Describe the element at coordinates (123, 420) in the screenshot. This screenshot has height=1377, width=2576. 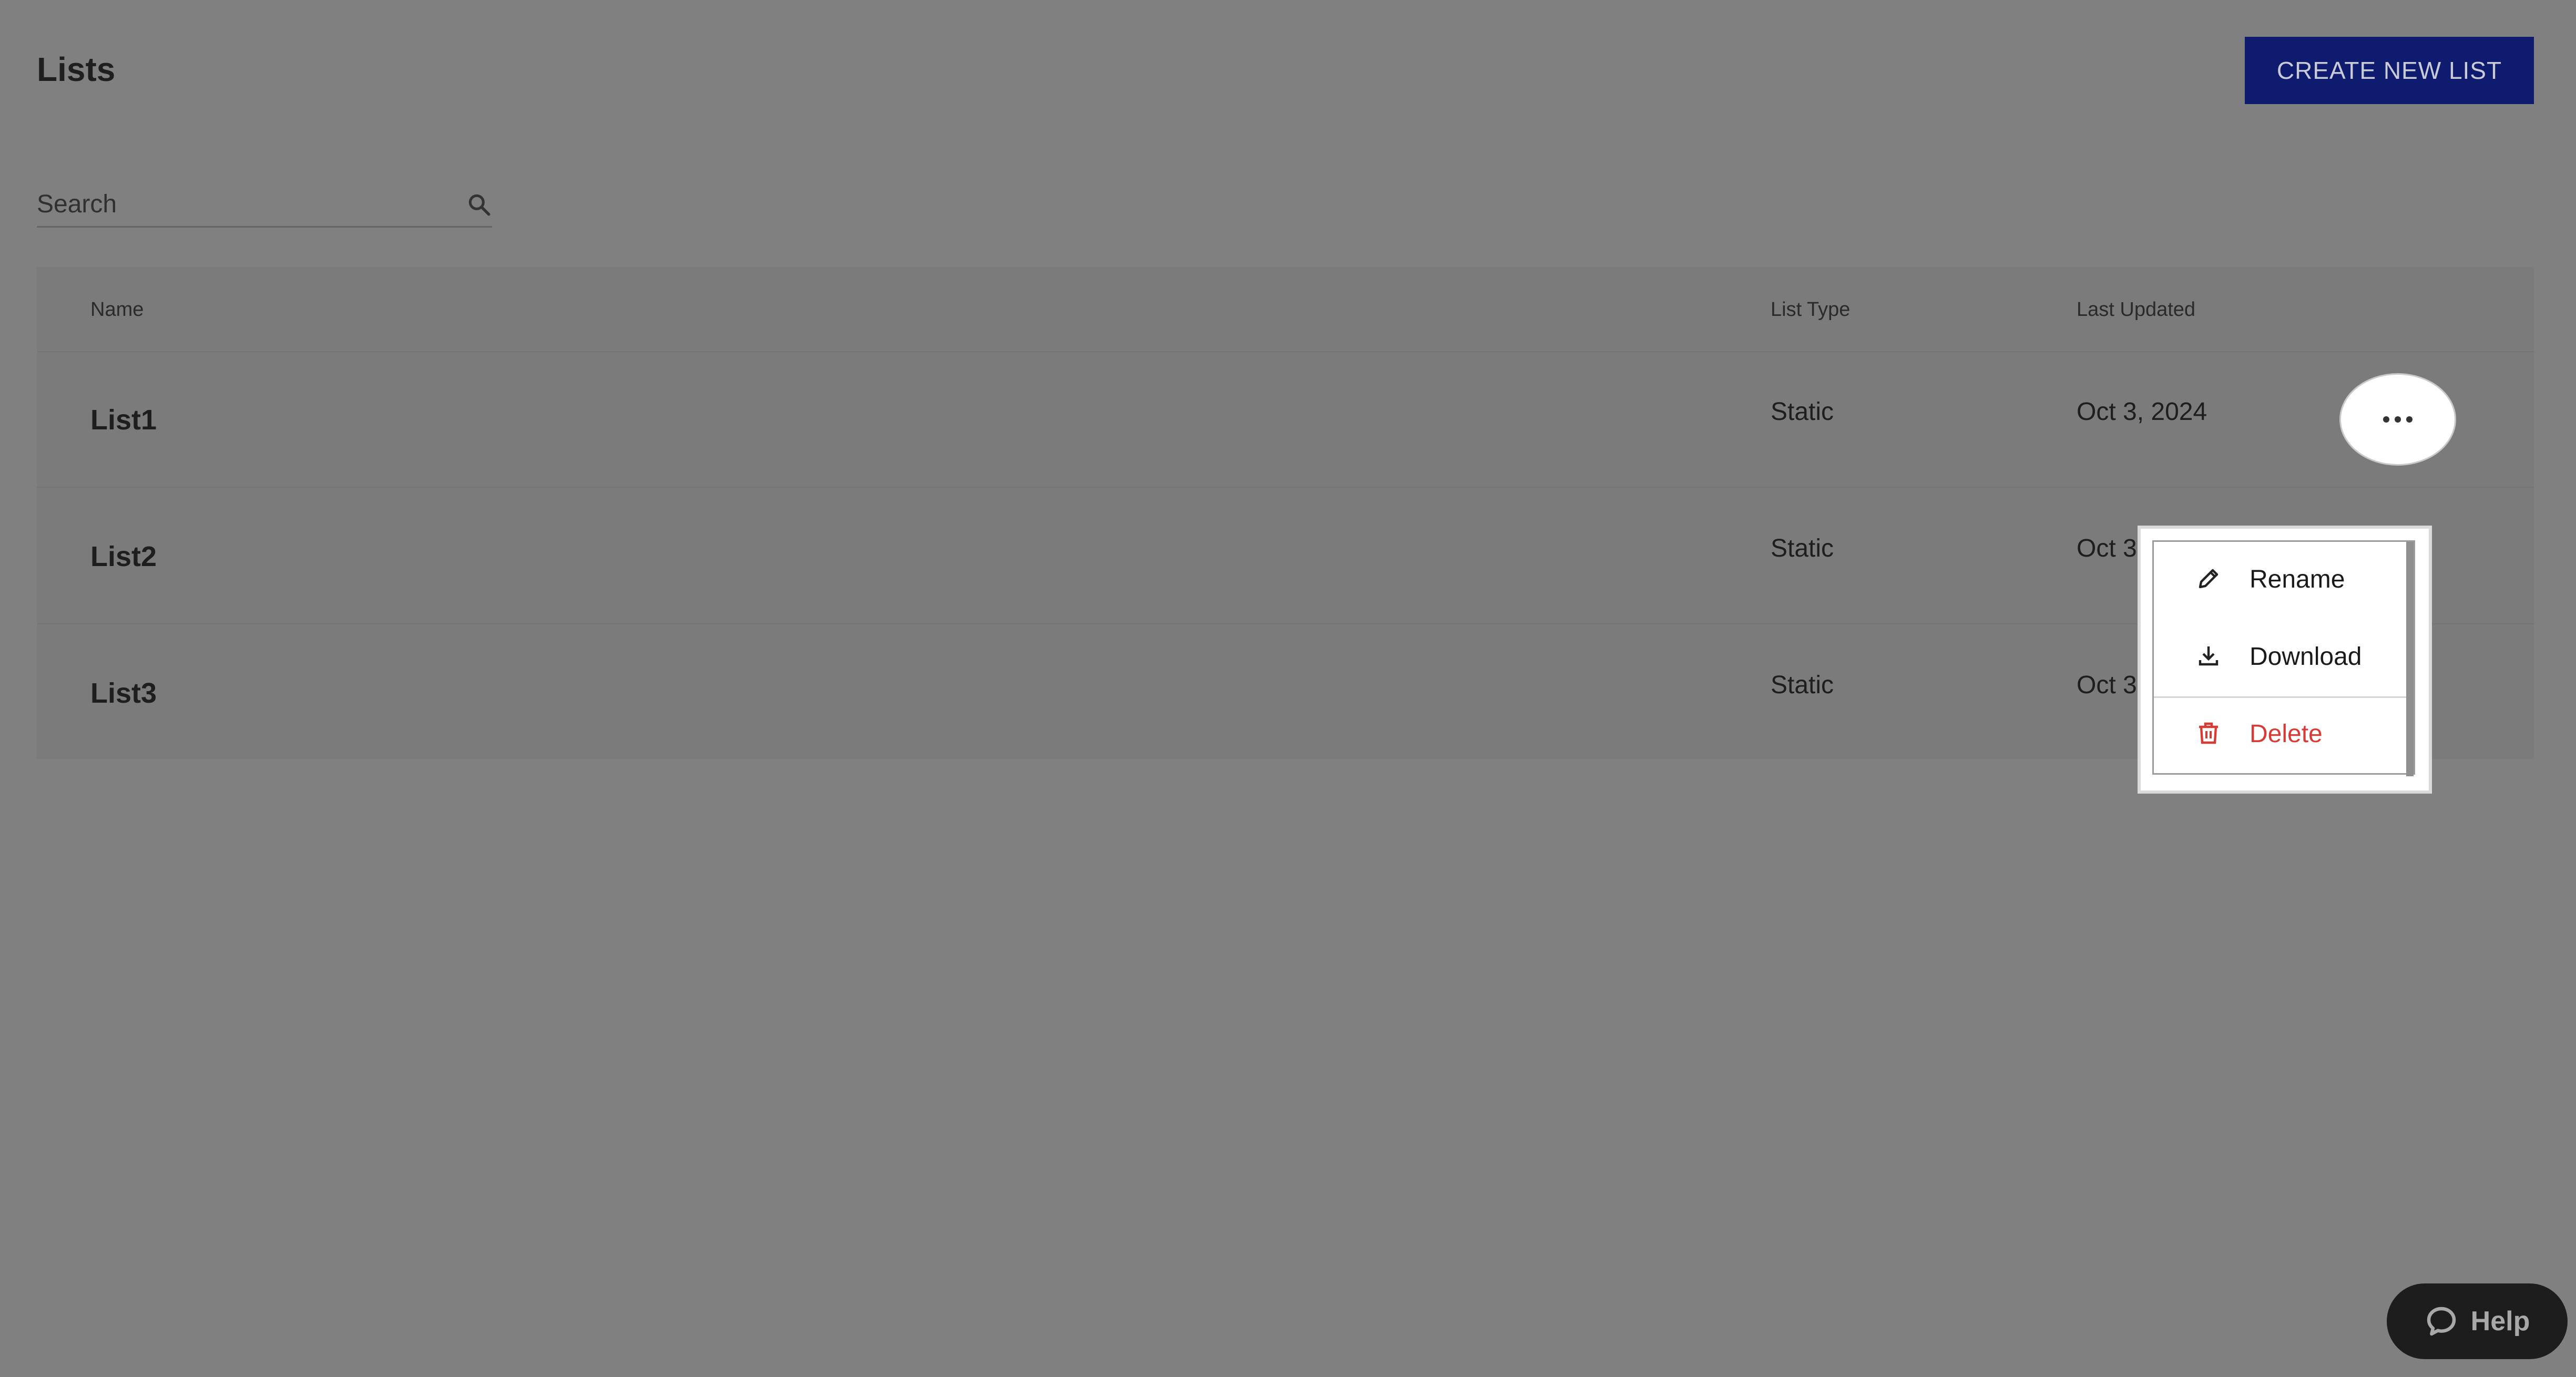
I see `list-name: List1` at that location.